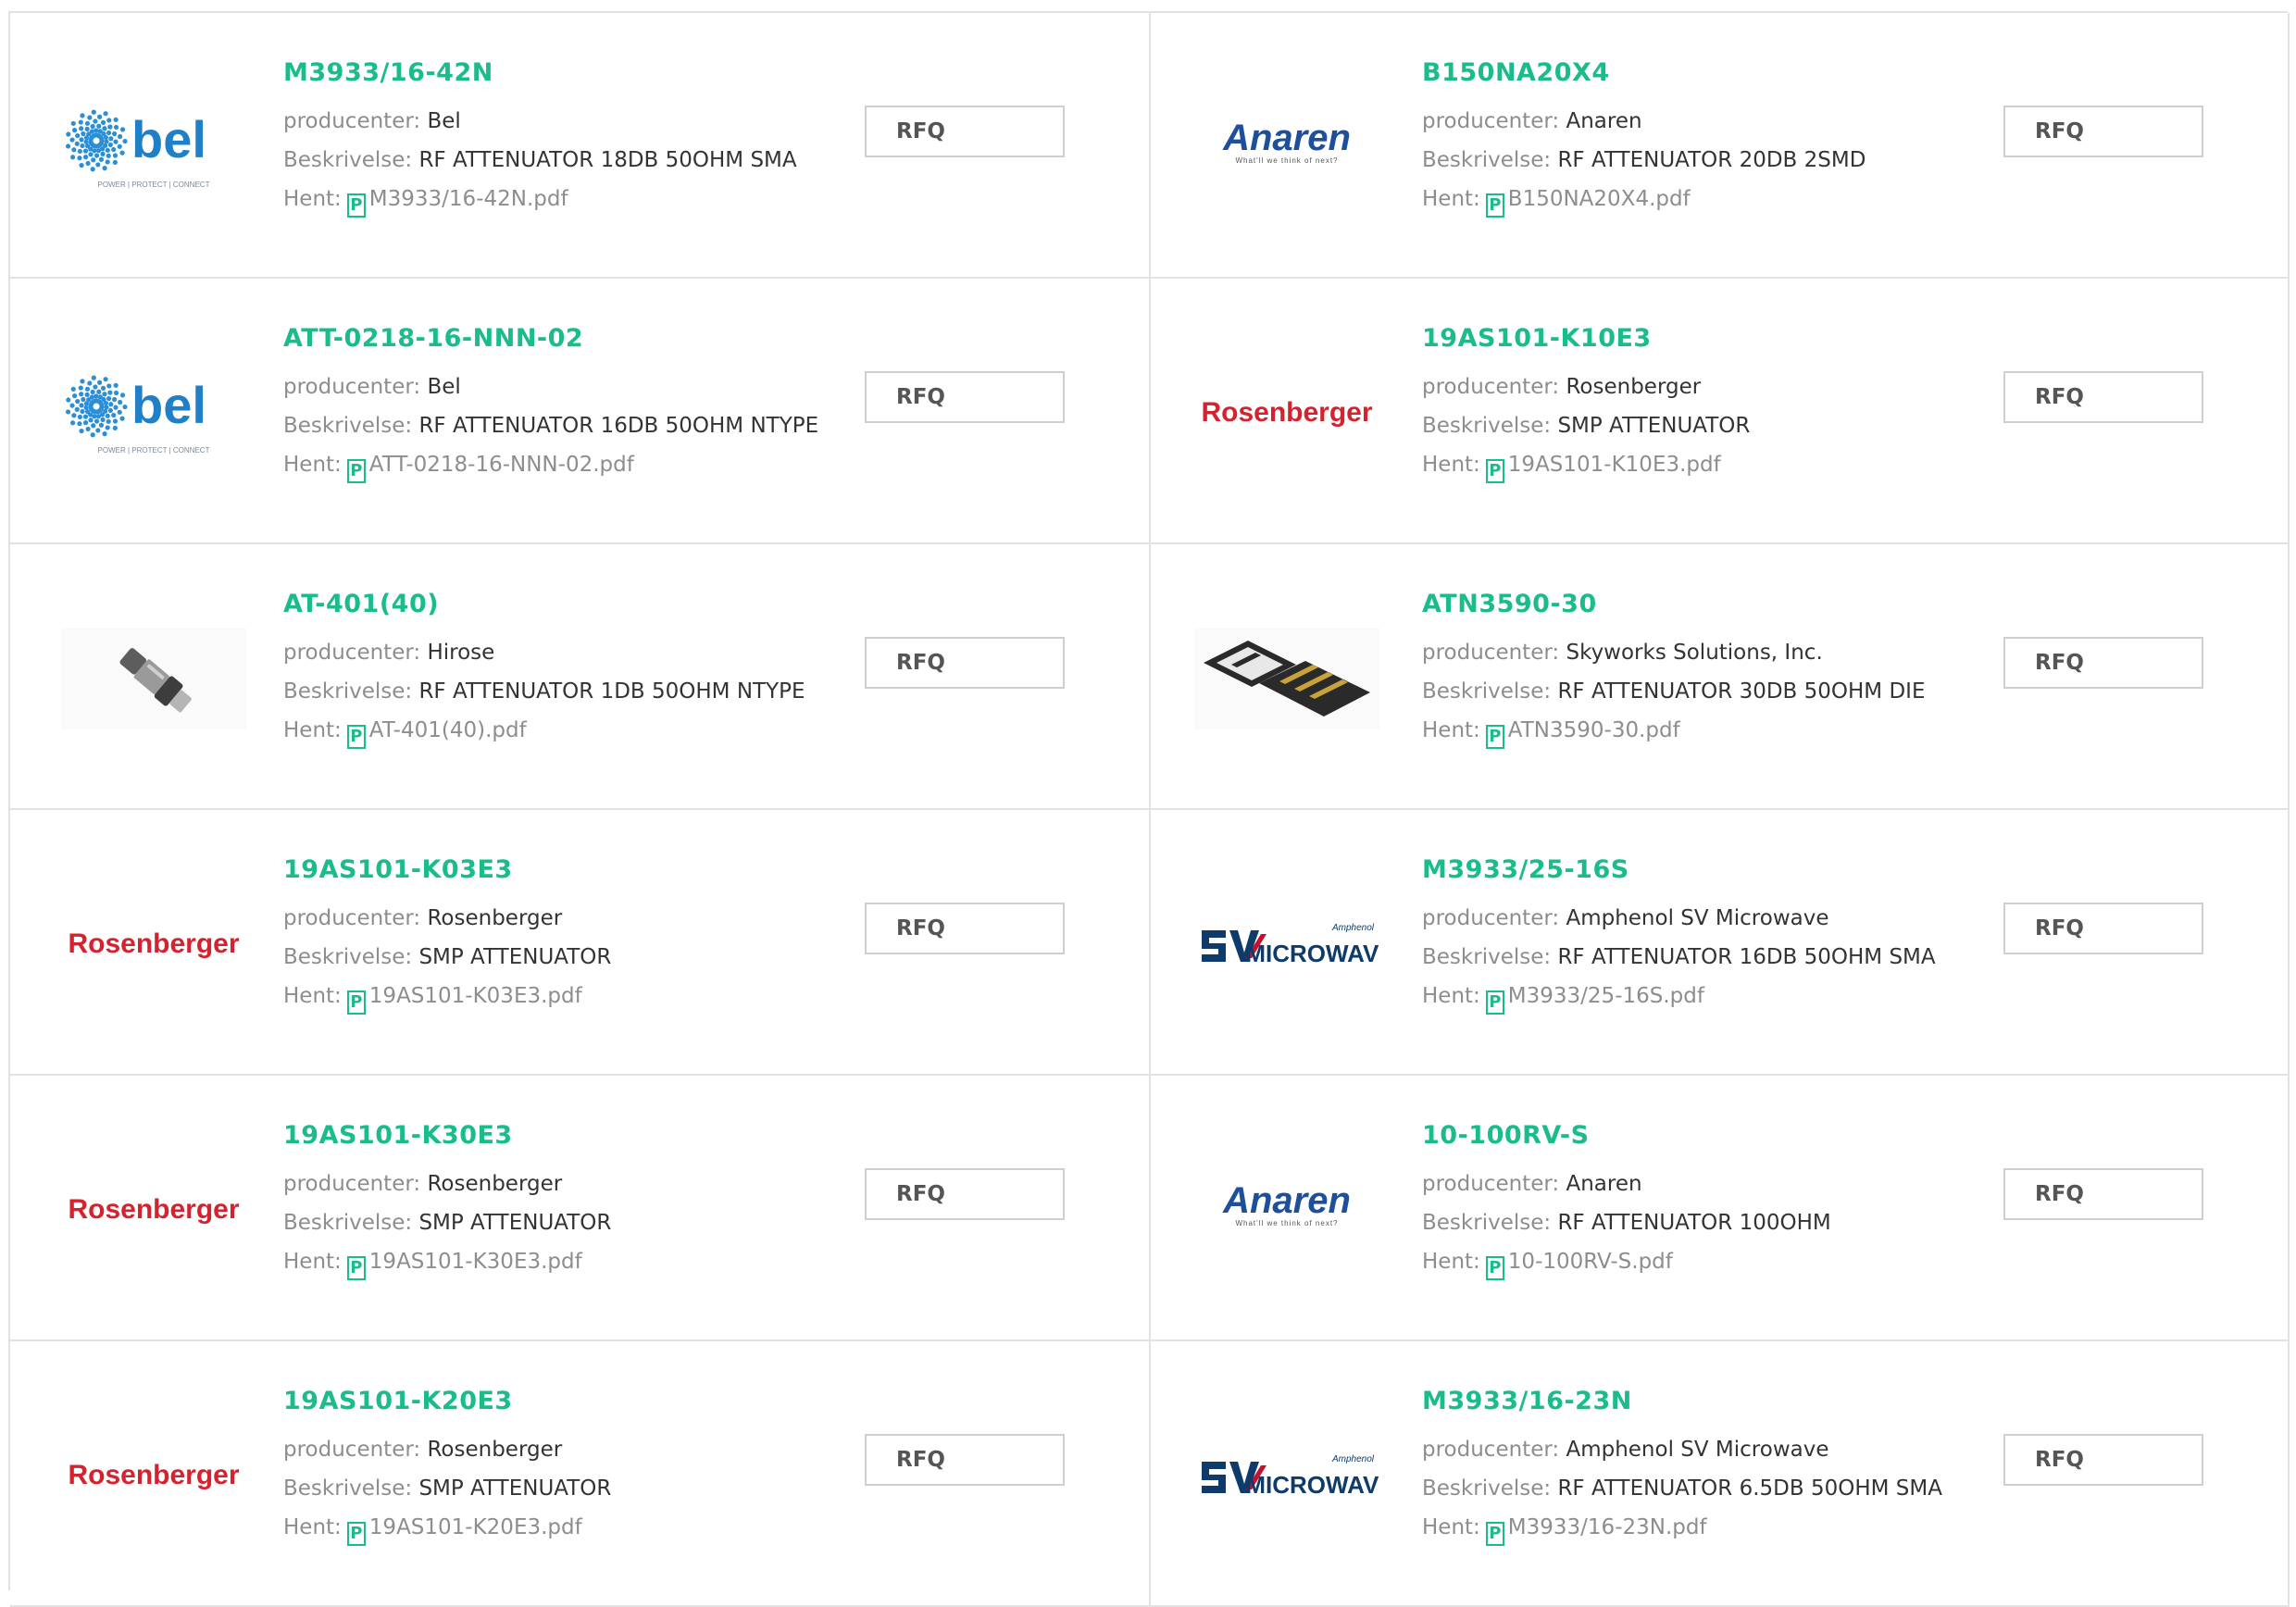 The image size is (2296, 1607). Describe the element at coordinates (580, 1208) in the screenshot. I see `product-card: Rosenberger 19AS101-K30E3 producenter` at that location.